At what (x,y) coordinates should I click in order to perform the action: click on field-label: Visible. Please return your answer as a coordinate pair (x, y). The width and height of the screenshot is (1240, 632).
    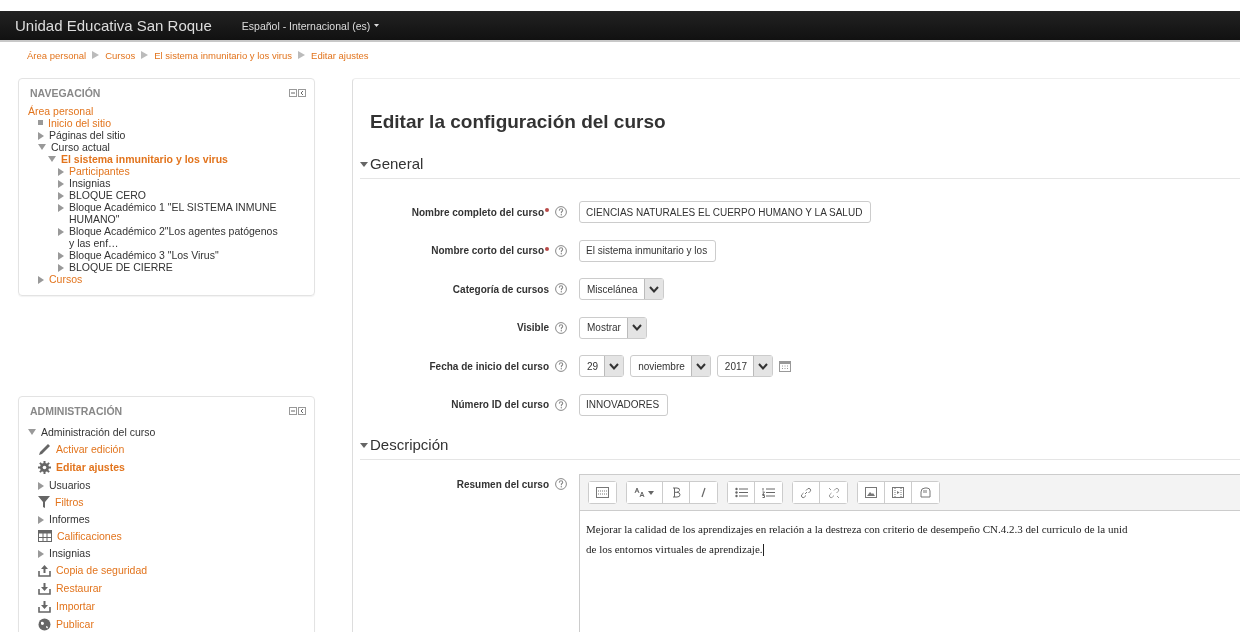
    Looking at the image, I should click on (532, 328).